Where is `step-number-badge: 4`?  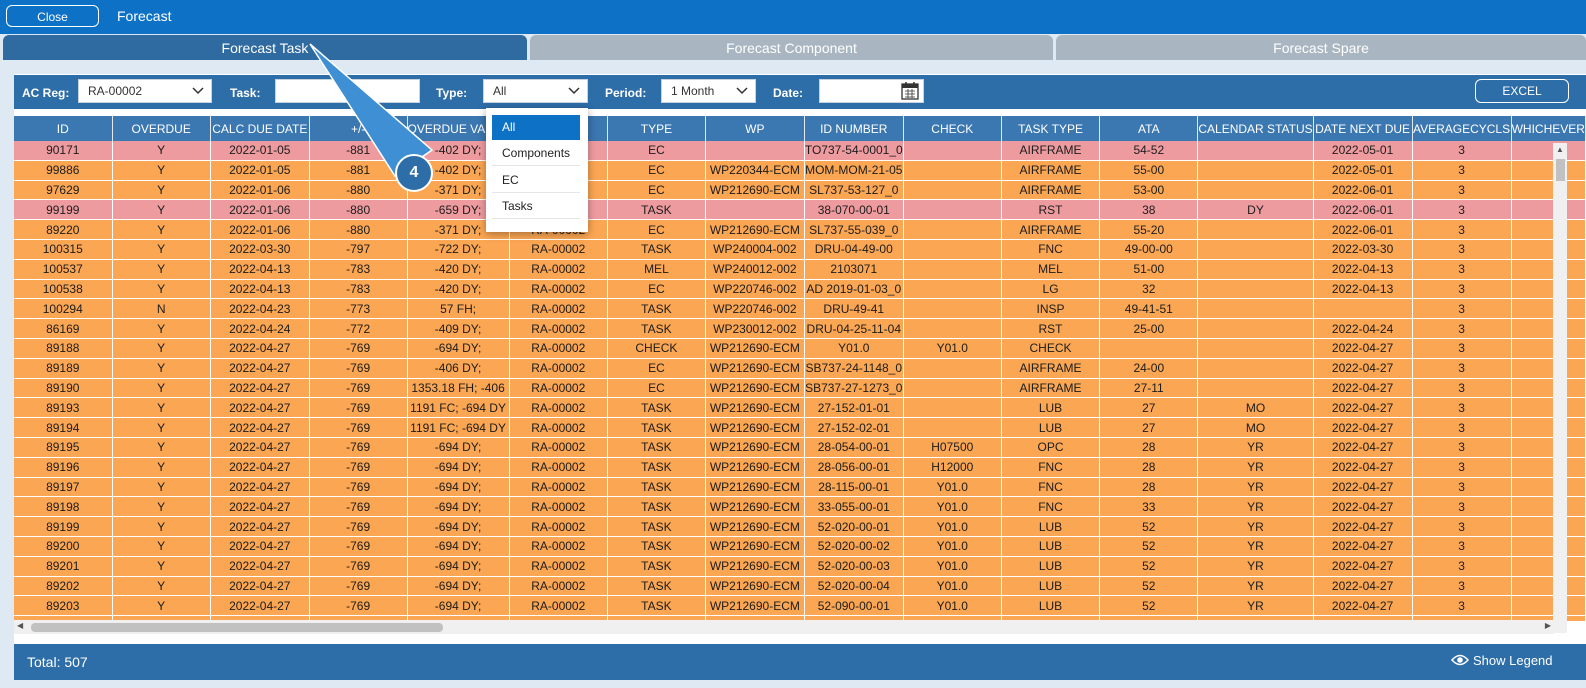
step-number-badge: 4 is located at coordinates (414, 173).